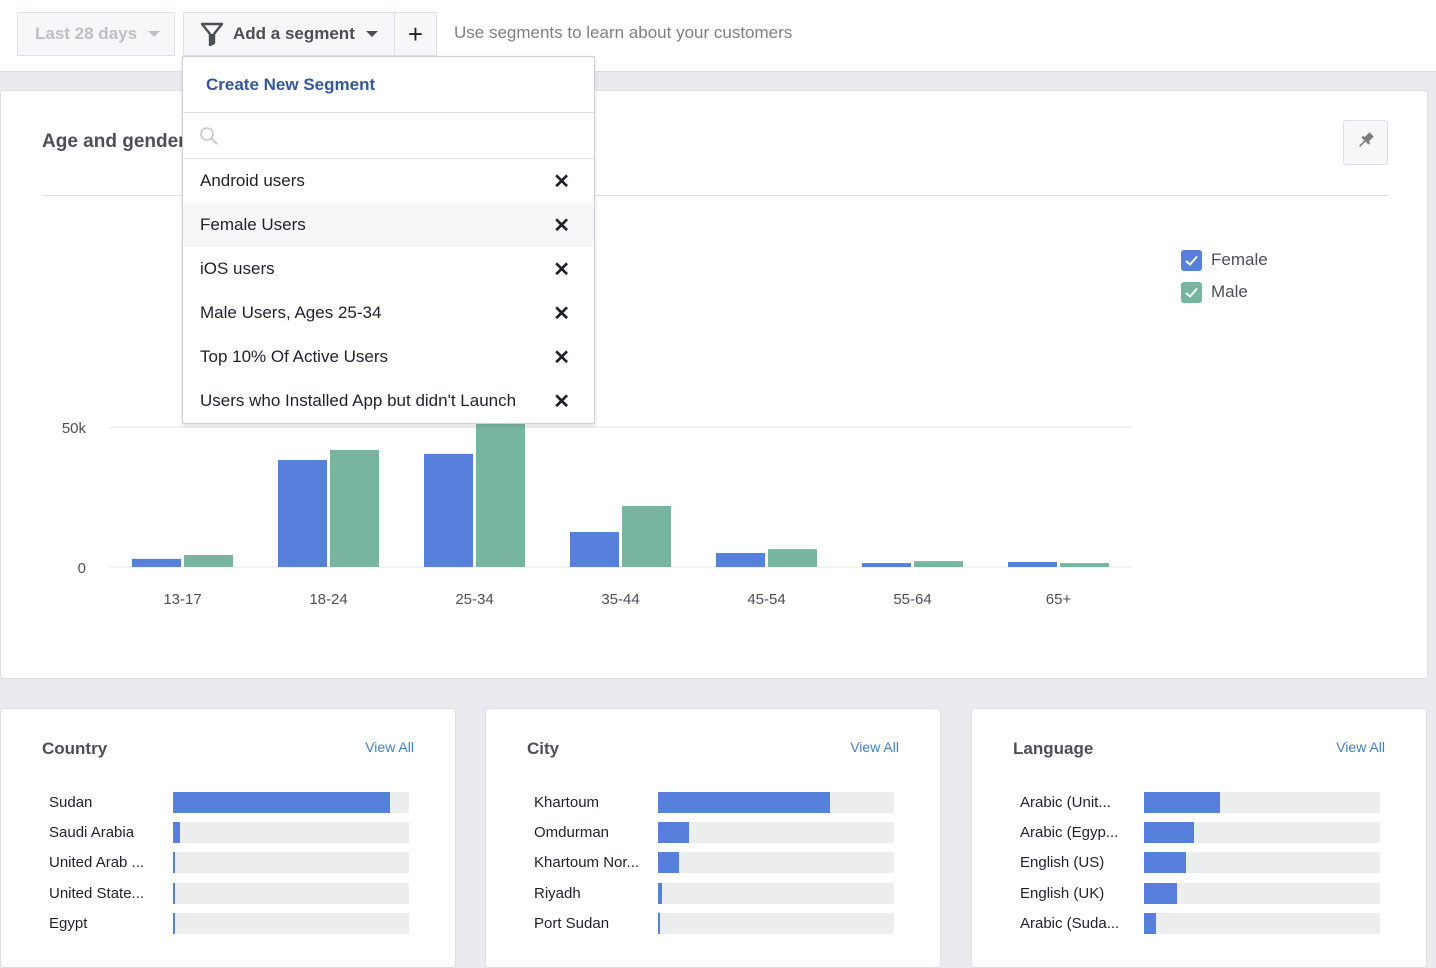 This screenshot has height=968, width=1436. What do you see at coordinates (86, 33) in the screenshot?
I see `date-range-label: Last 28 days` at bounding box center [86, 33].